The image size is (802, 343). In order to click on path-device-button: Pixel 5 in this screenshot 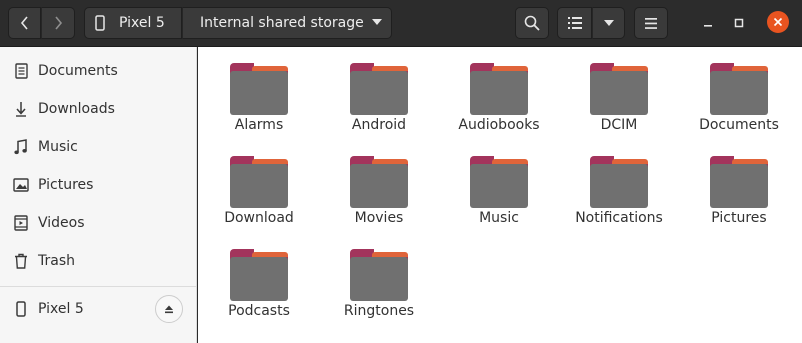, I will do `click(133, 23)`.